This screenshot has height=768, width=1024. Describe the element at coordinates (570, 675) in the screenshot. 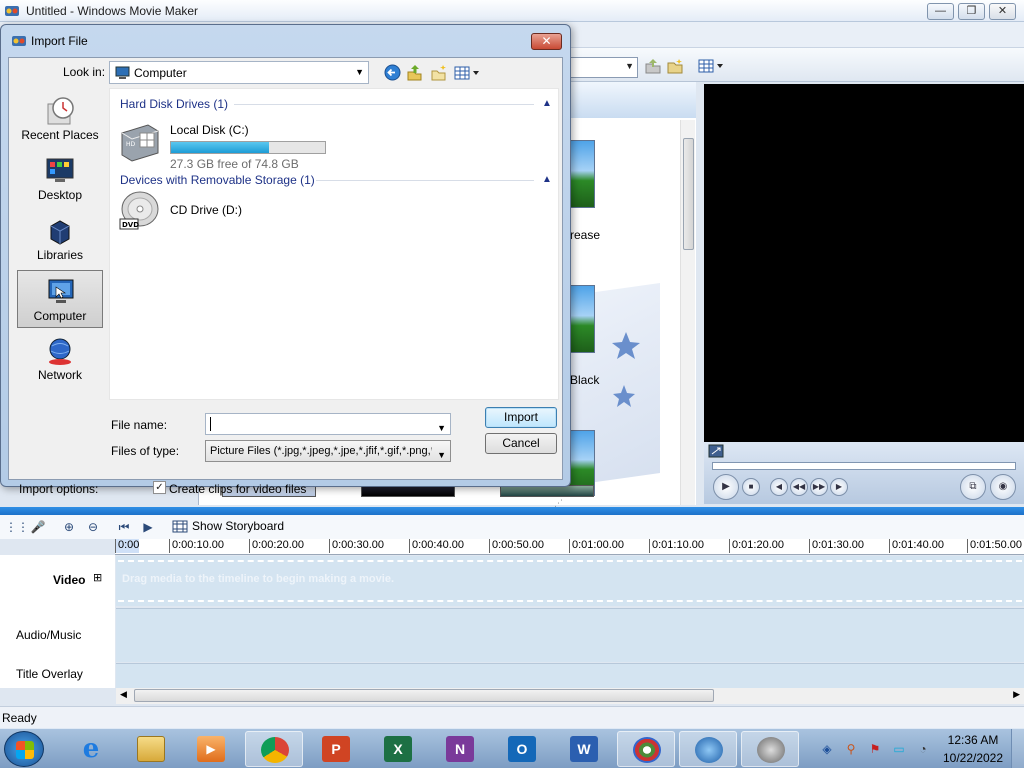

I see `title-overlay-track` at that location.